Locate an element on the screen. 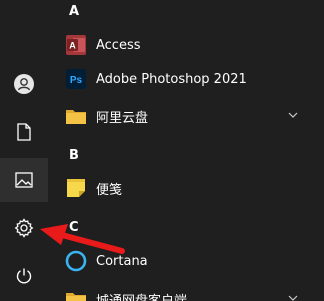 This screenshot has width=324, height=301. user-icon is located at coordinates (24, 84).